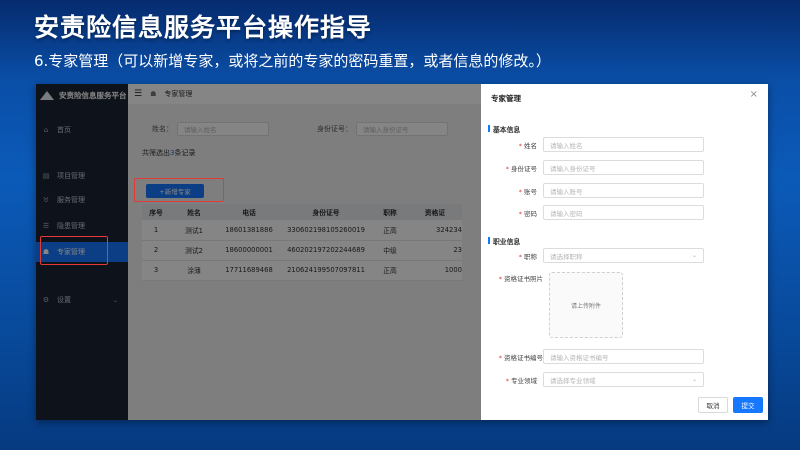 Image resolution: width=800 pixels, height=450 pixels. Describe the element at coordinates (713, 405) in the screenshot. I see `cancel-button: 取消` at that location.